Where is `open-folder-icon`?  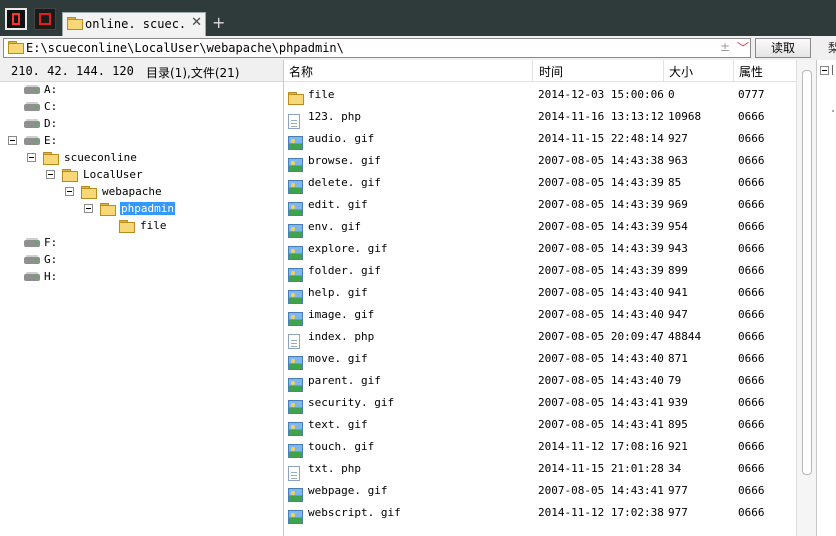
open-folder-icon is located at coordinates (108, 209).